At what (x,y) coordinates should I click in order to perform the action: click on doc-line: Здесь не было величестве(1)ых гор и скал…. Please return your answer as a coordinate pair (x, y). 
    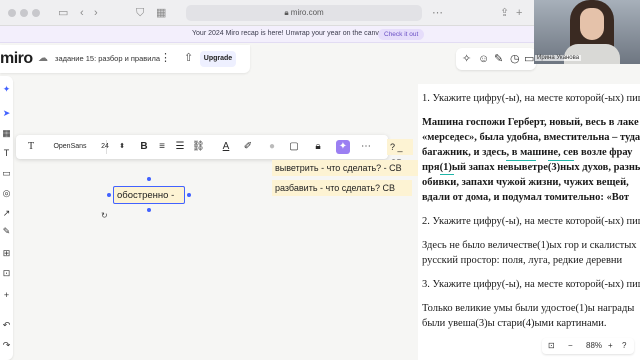
    Looking at the image, I should click on (529, 245).